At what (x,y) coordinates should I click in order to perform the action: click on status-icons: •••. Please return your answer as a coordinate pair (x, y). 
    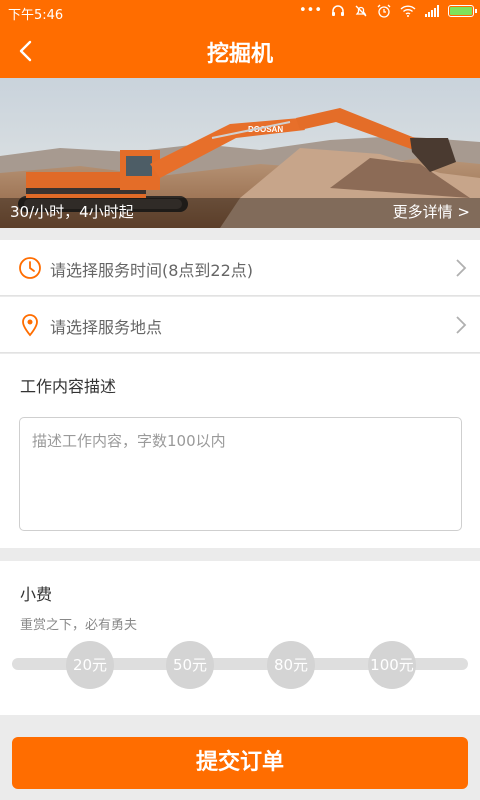
    Looking at the image, I should click on (387, 10).